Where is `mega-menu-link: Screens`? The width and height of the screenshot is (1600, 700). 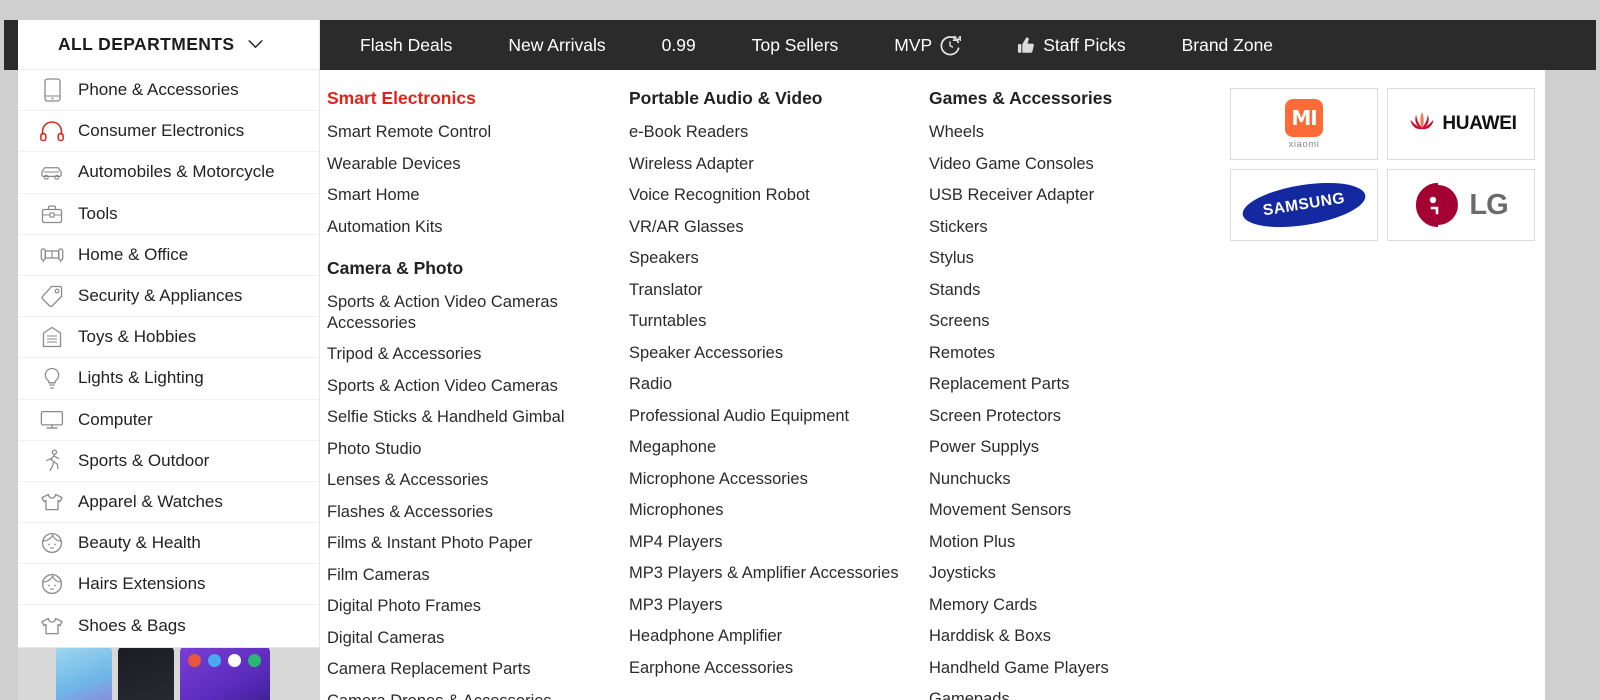
mega-menu-link: Screens is located at coordinates (1069, 321).